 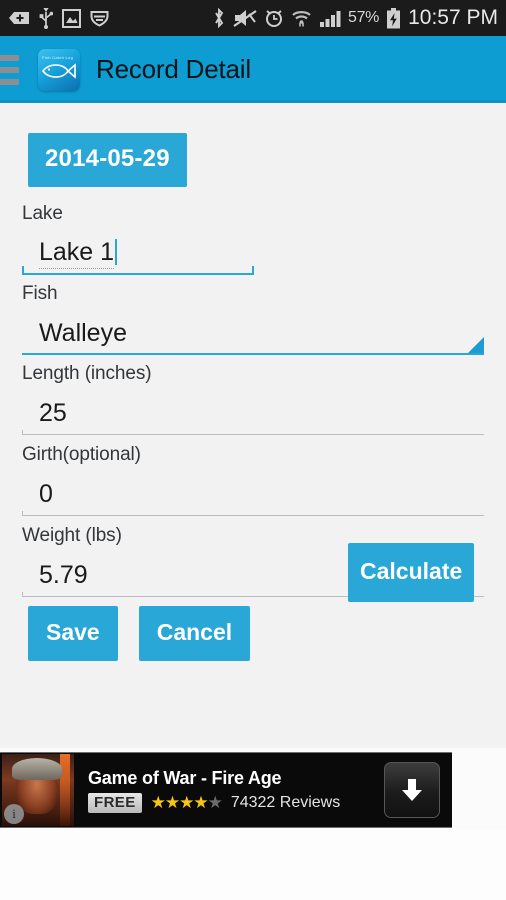 What do you see at coordinates (77, 253) in the screenshot?
I see `lake-input-value: Lake 1` at bounding box center [77, 253].